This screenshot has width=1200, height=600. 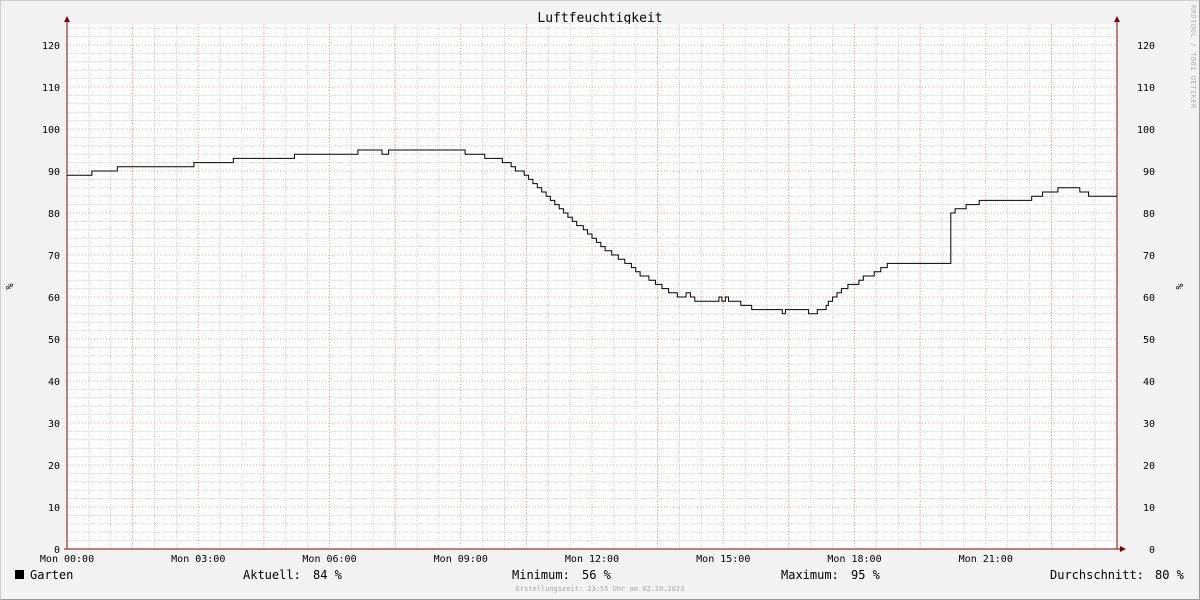 What do you see at coordinates (1146, 46) in the screenshot?
I see `y-tick-label-right: 120` at bounding box center [1146, 46].